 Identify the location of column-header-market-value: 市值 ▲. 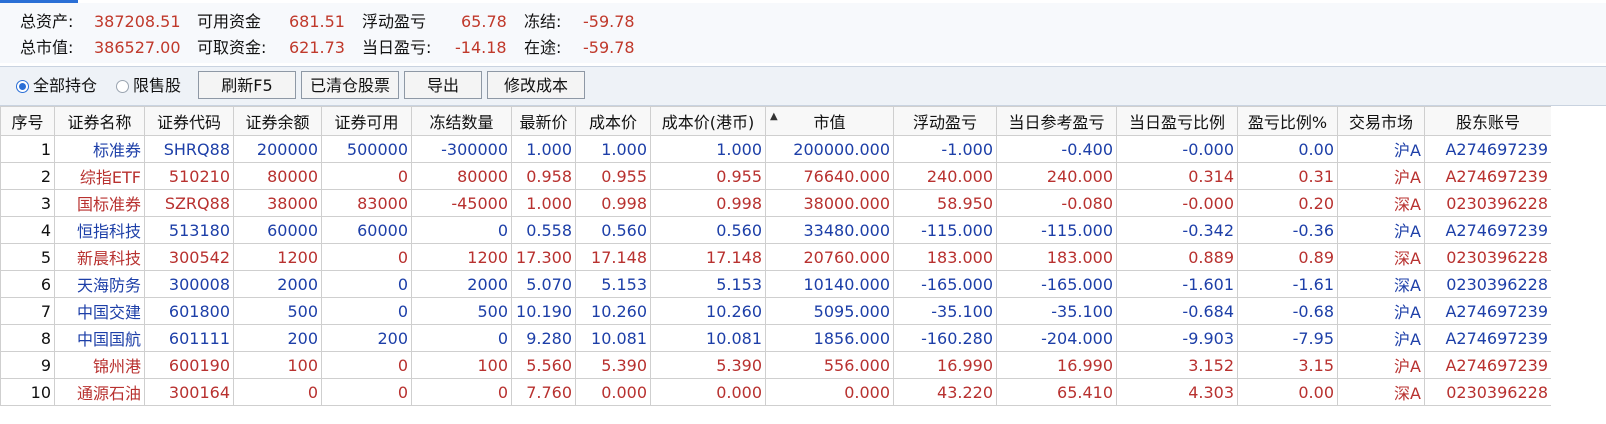
(829, 121).